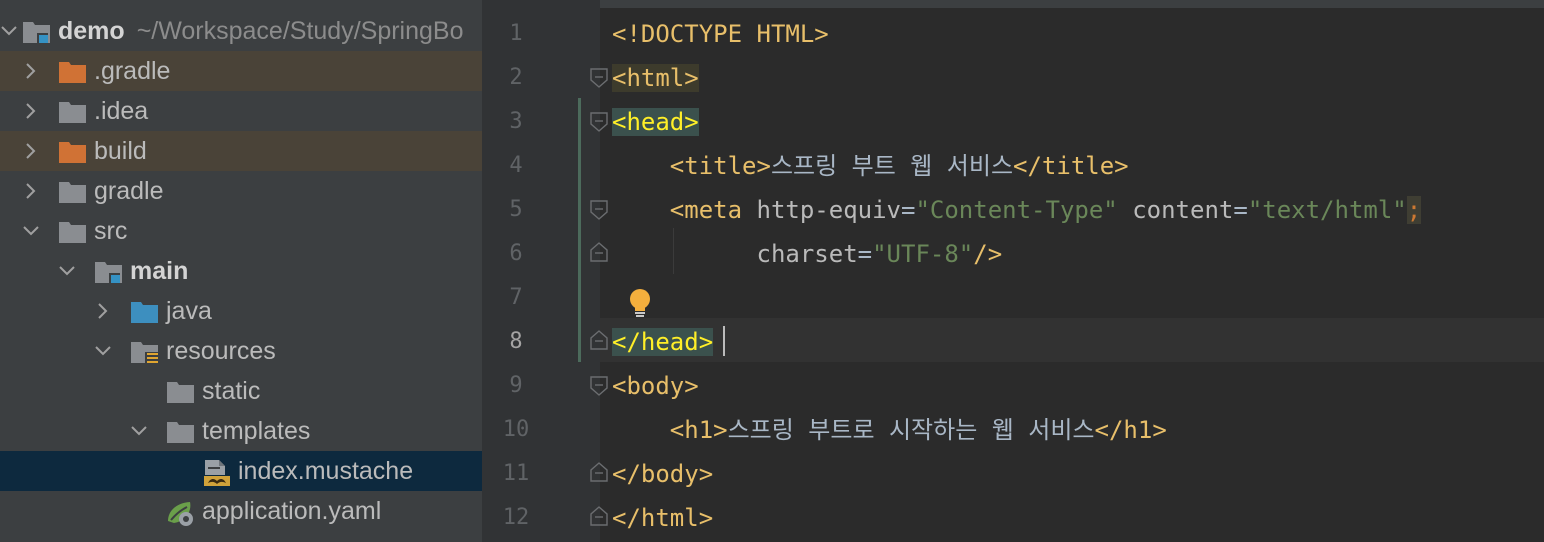  Describe the element at coordinates (640, 303) in the screenshot. I see `lightbulb-icon` at that location.